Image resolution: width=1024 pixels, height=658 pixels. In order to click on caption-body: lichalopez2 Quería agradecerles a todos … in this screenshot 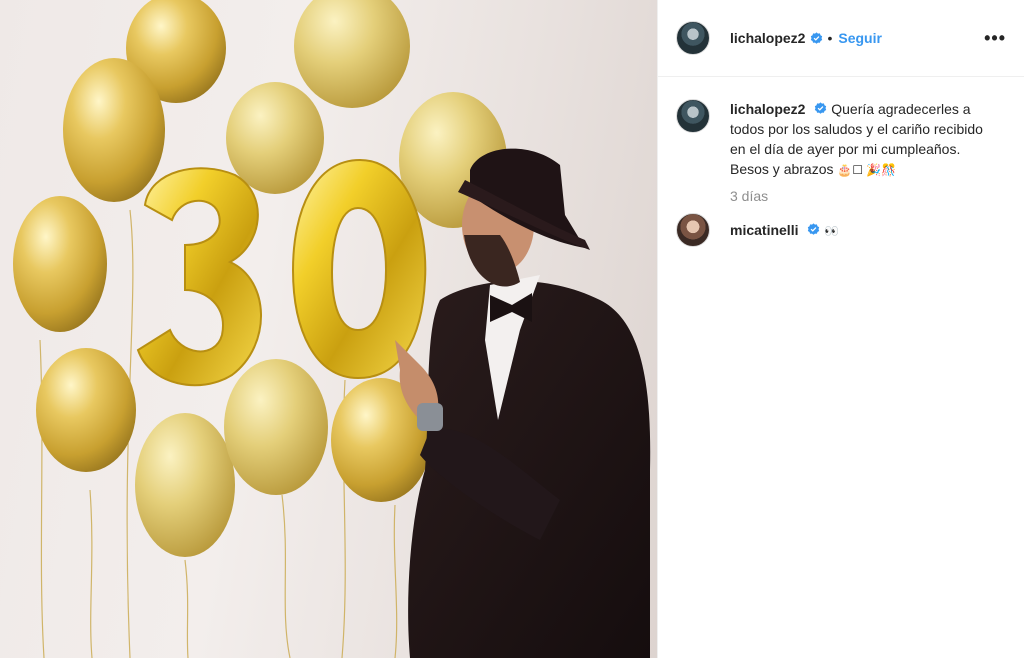, I will do `click(865, 139)`.